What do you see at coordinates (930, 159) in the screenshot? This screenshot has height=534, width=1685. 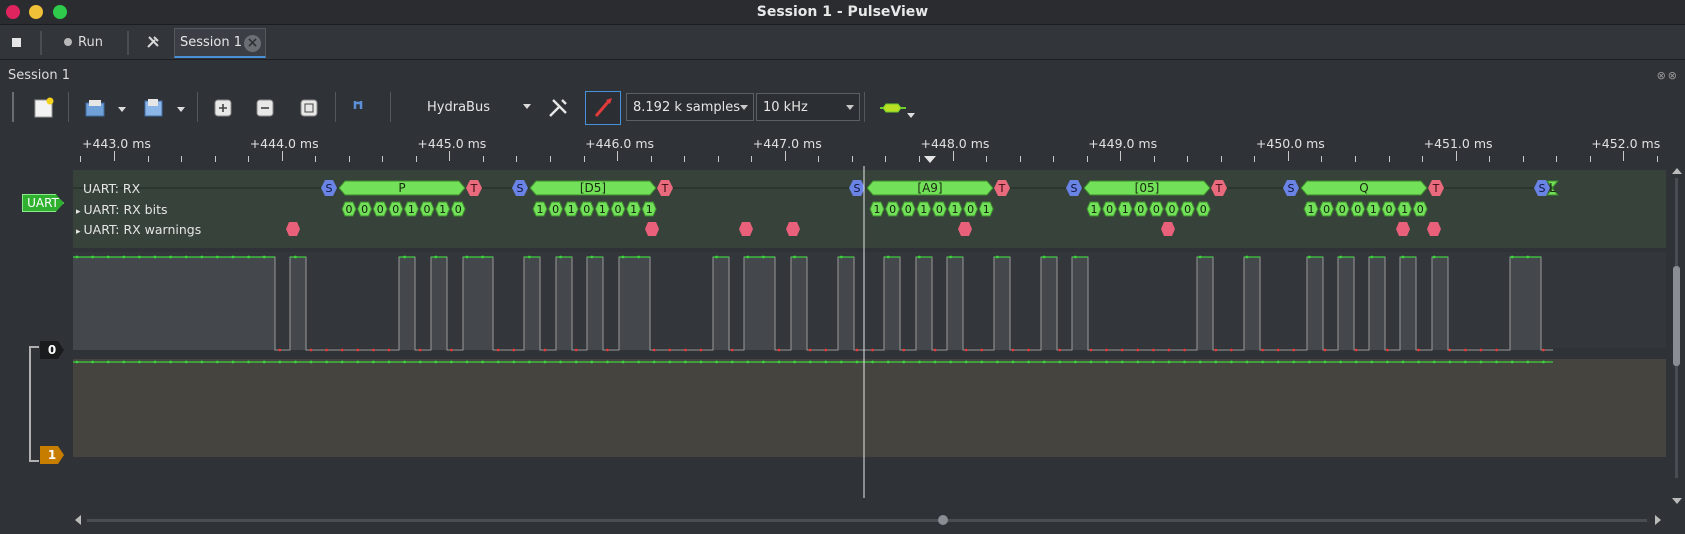 I see `cursor-marker-icon` at bounding box center [930, 159].